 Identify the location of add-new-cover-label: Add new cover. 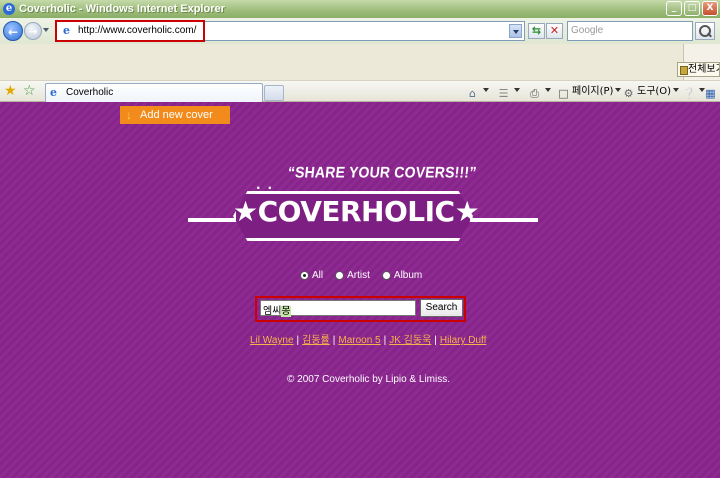
(176, 115).